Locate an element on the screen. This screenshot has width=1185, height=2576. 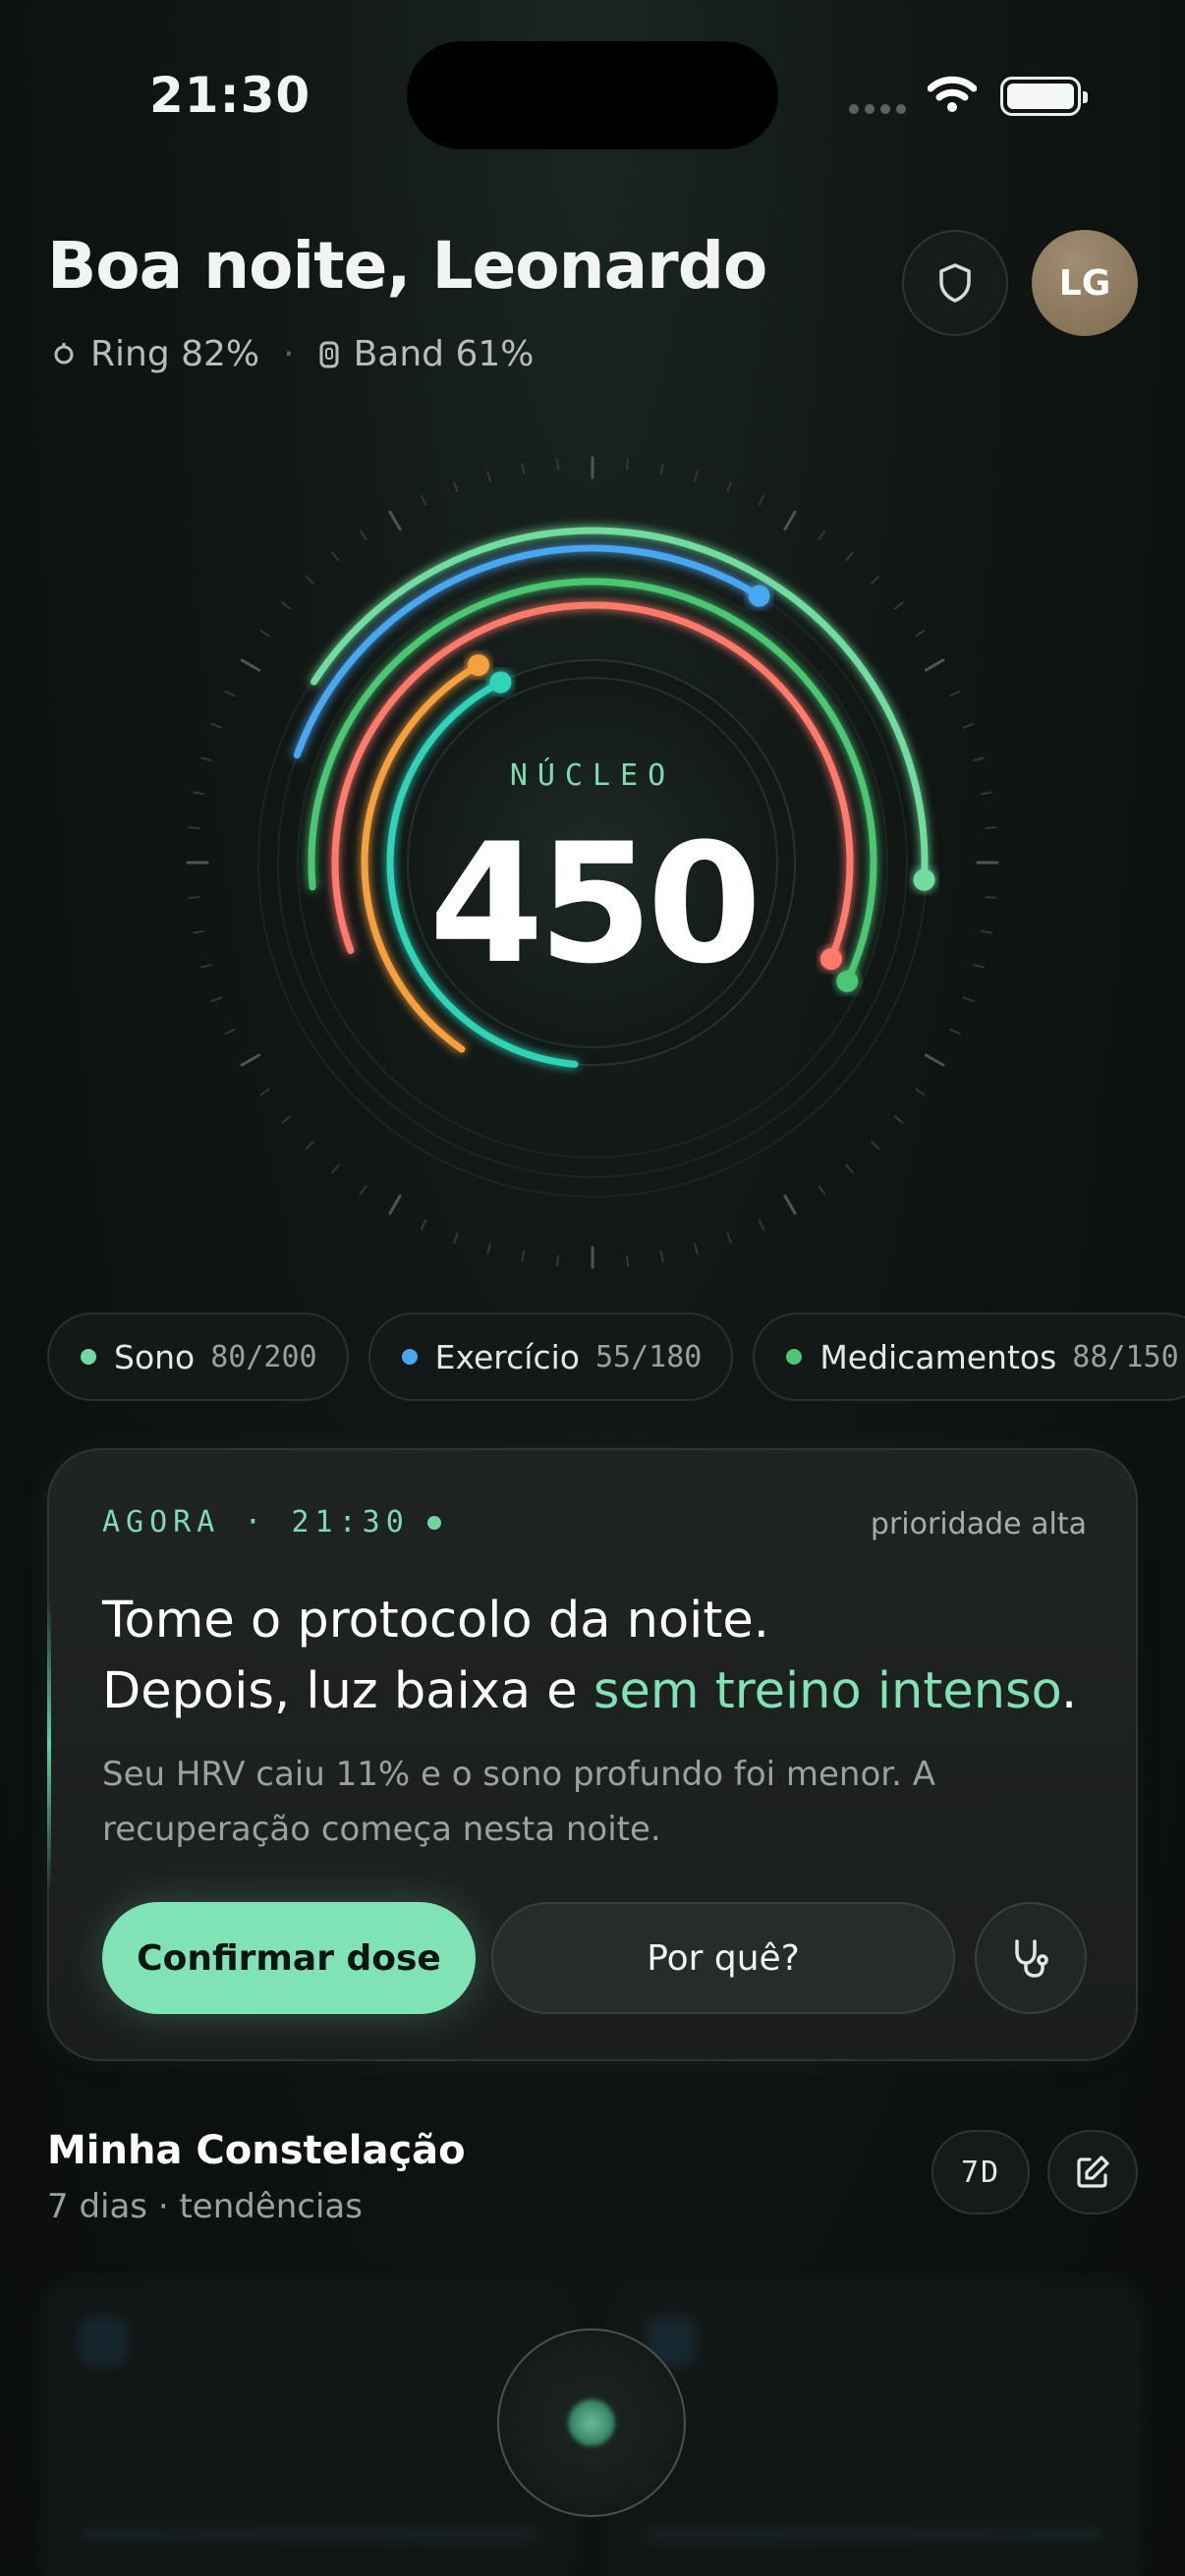
card-now-label: AGORA · 21:30 is located at coordinates (272, 1522).